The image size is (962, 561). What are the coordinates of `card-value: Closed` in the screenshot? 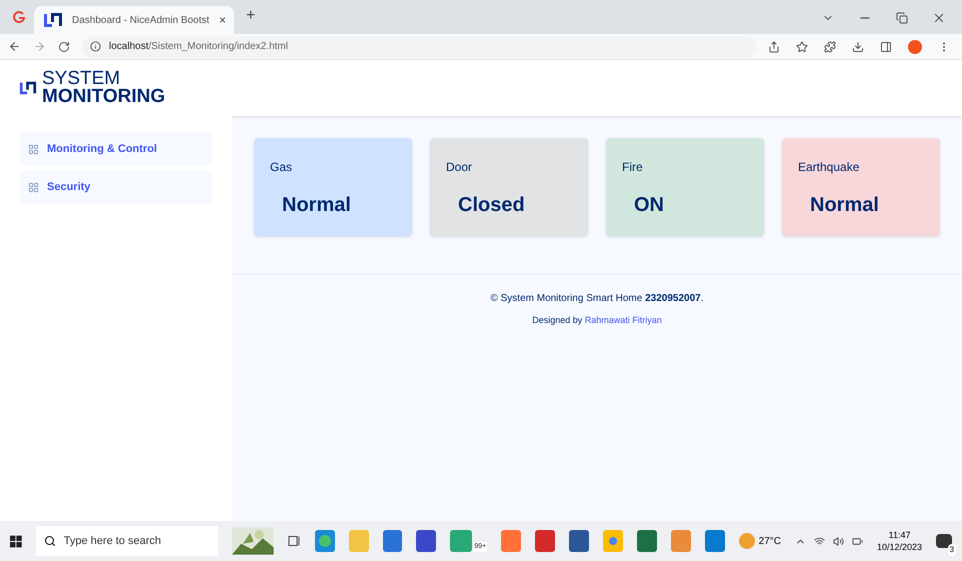 It's located at (491, 205).